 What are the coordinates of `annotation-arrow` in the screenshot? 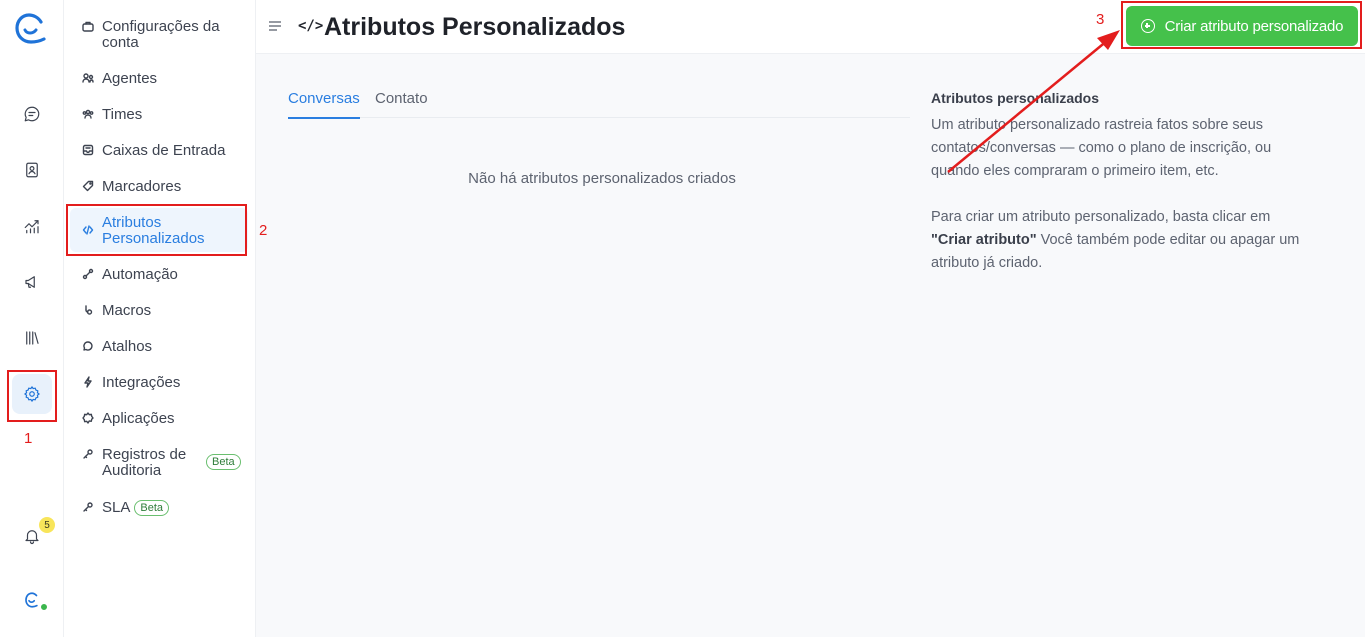 It's located at (1033, 101).